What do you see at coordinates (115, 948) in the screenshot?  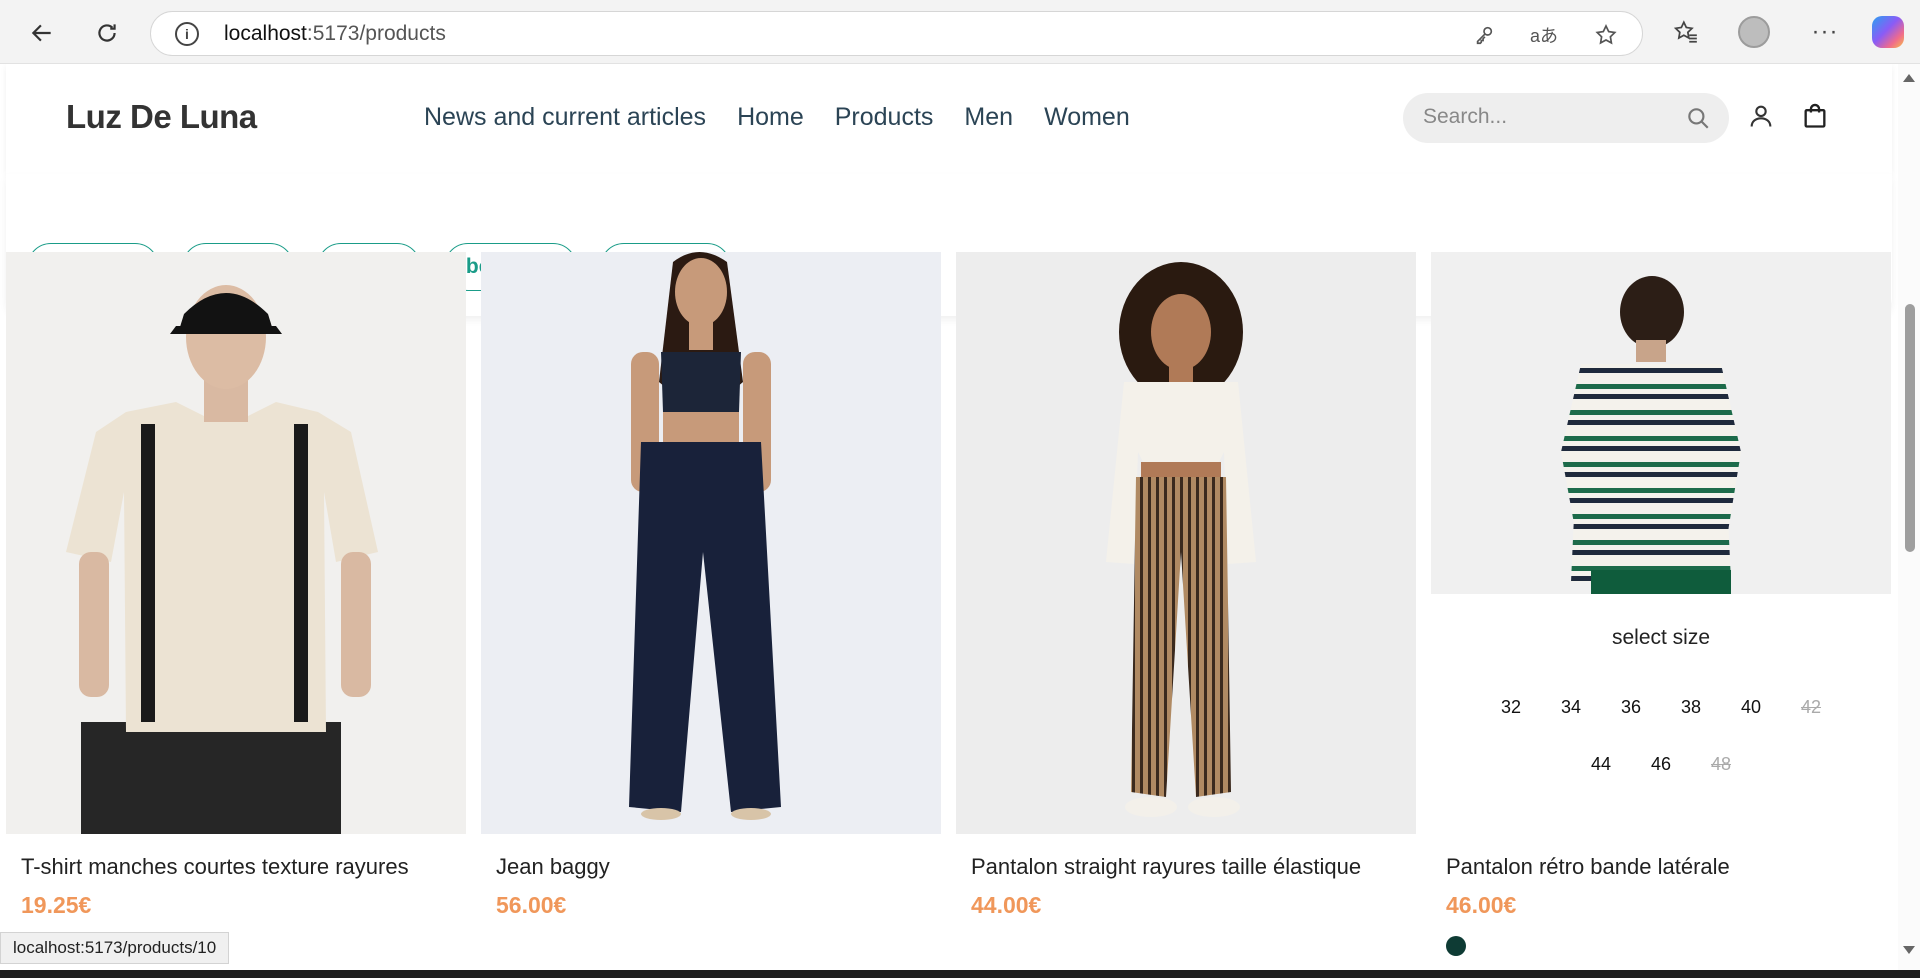 I see `link-status-bar: localhost:5173/products/10` at bounding box center [115, 948].